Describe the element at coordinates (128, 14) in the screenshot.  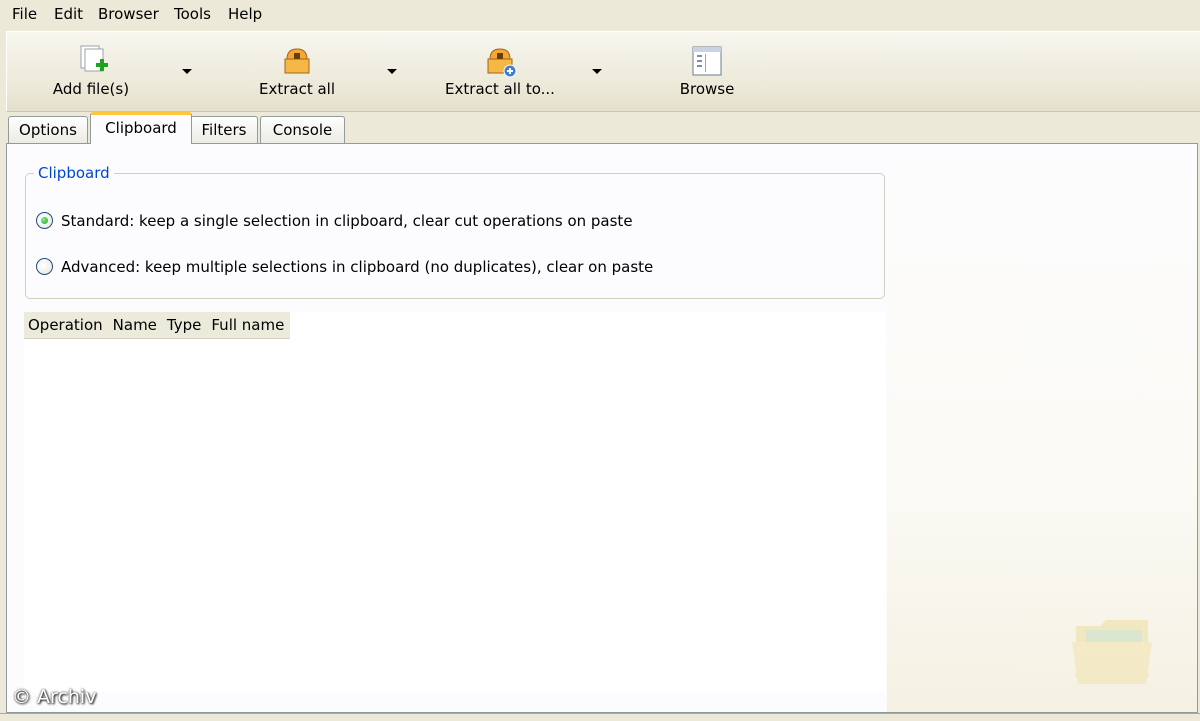
I see `menu-browser: Browser` at that location.